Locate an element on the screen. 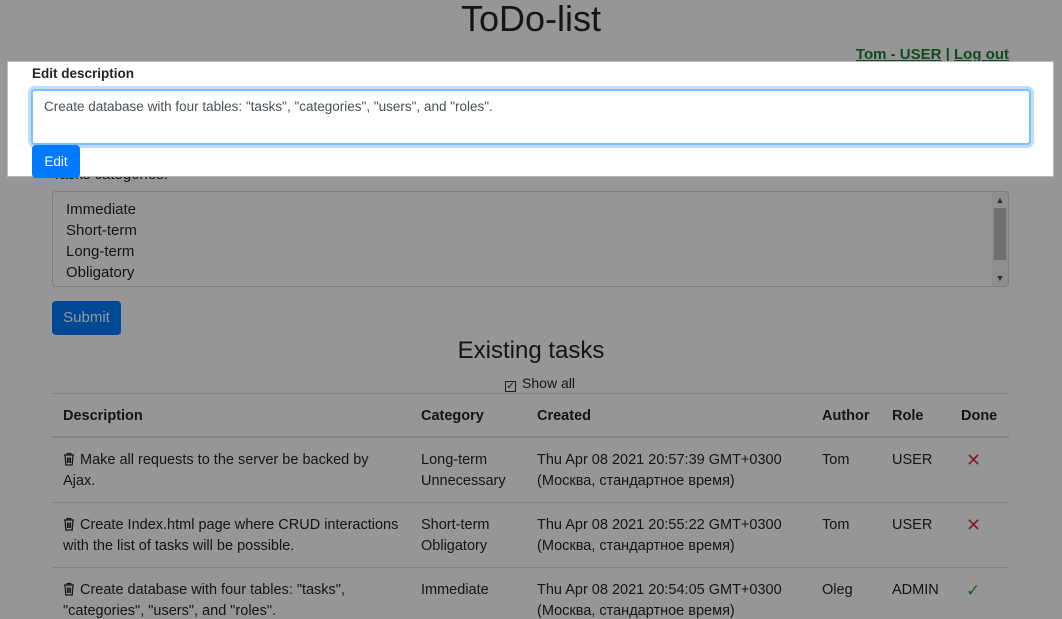  edit-button: Edit is located at coordinates (56, 161).